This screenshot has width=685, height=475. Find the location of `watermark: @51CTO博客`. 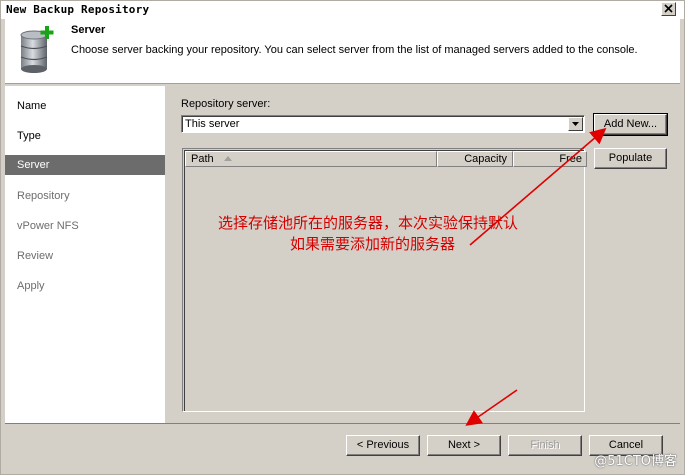

watermark: @51CTO博客 is located at coordinates (635, 461).